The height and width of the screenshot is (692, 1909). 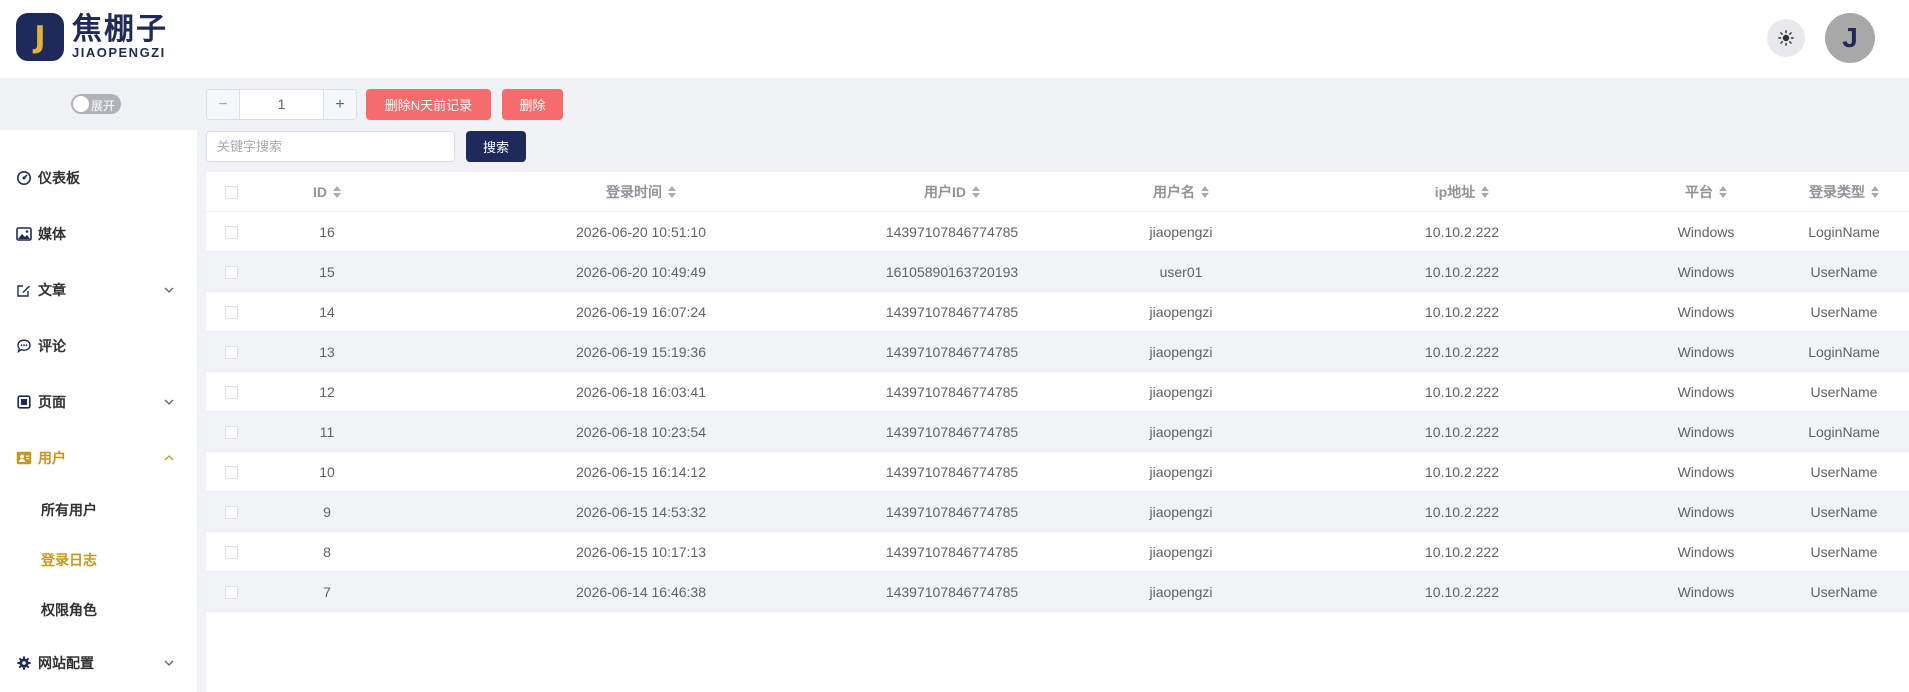 I want to click on column-header-login-type: 登录类型, so click(x=1844, y=192).